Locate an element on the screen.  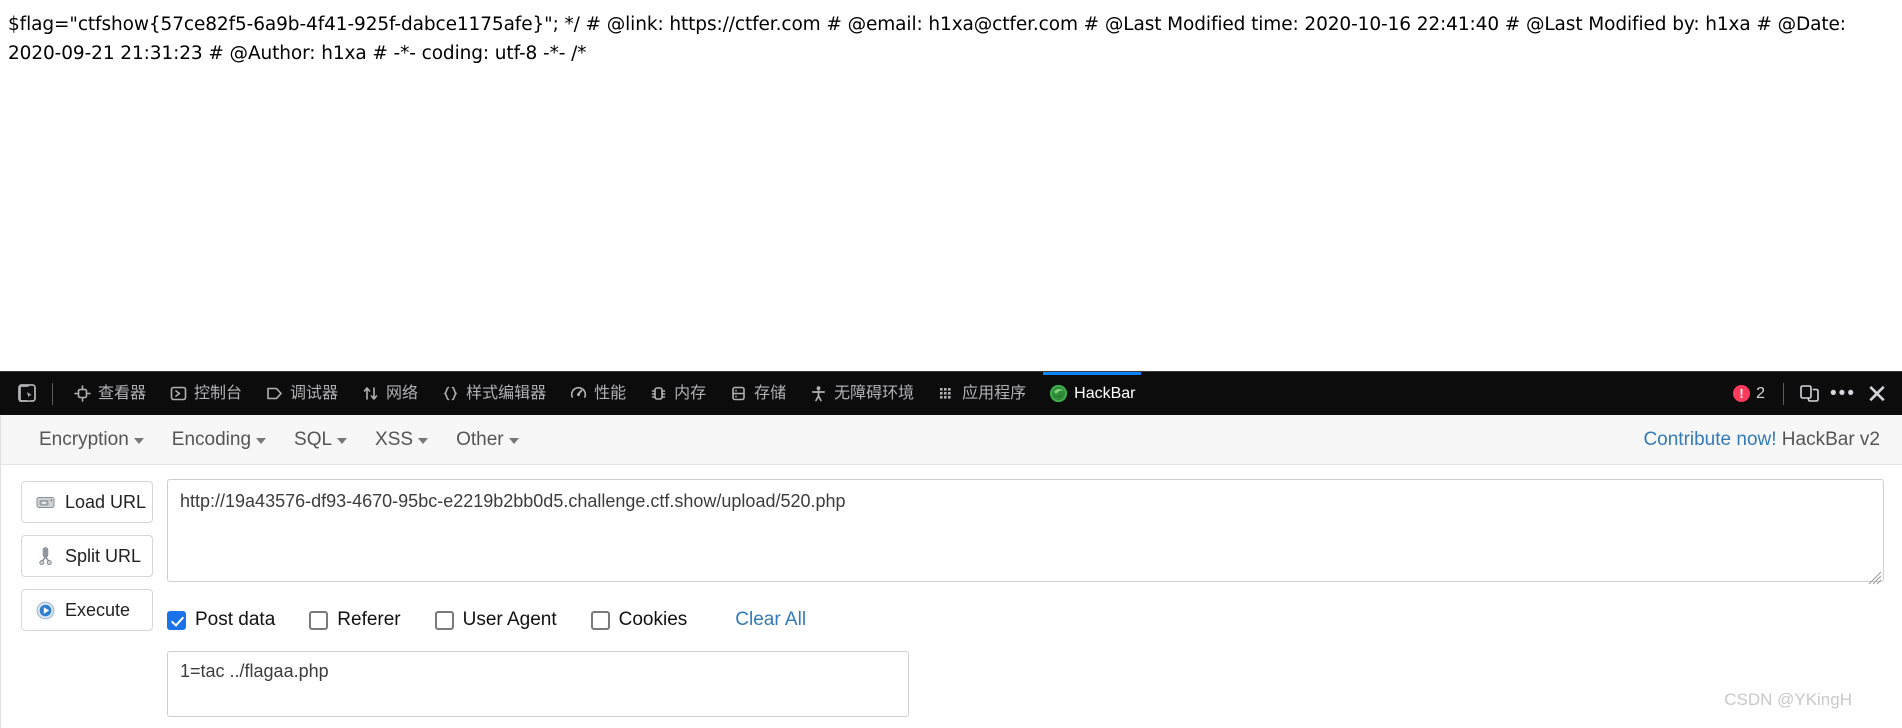
close-icon: ✕ is located at coordinates (1877, 393).